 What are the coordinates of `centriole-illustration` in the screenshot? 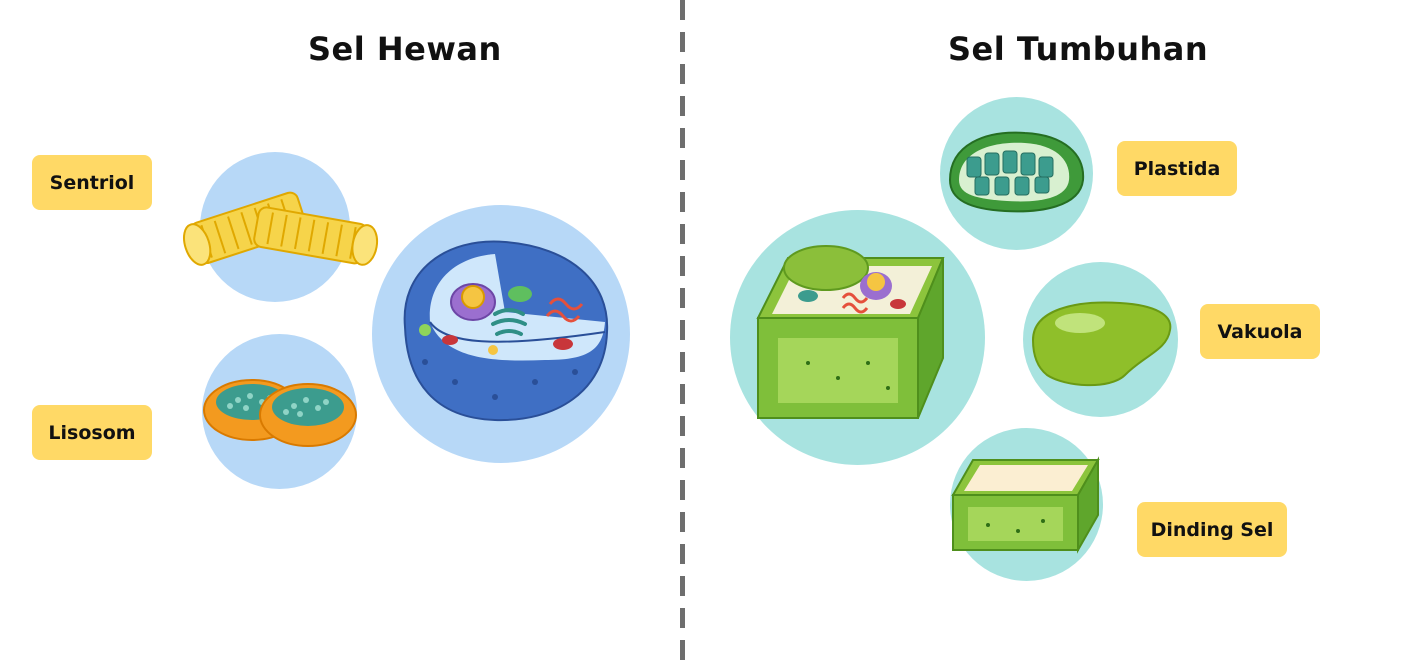 It's located at (281, 228).